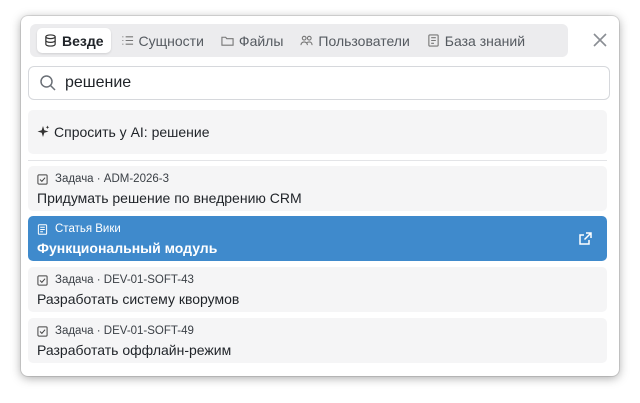 The image size is (640, 403). I want to click on result-meta: Задача · ADM-2026-3, so click(103, 179).